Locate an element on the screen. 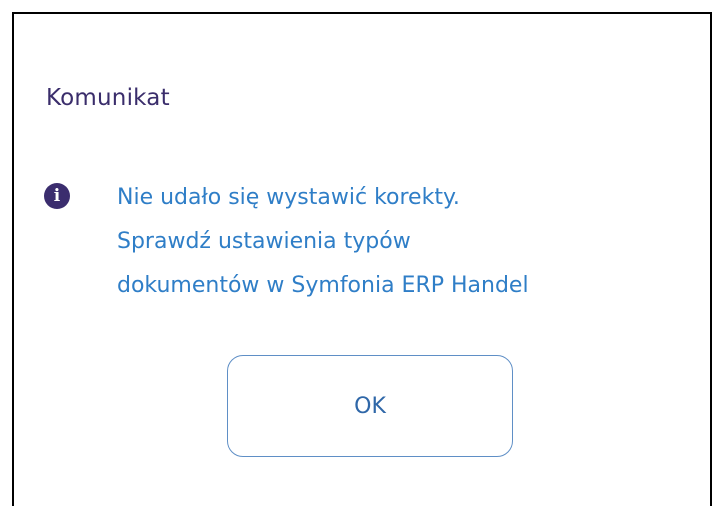 This screenshot has width=712, height=506. message-line-2: Sprawdź ustawienia typów is located at coordinates (264, 241).